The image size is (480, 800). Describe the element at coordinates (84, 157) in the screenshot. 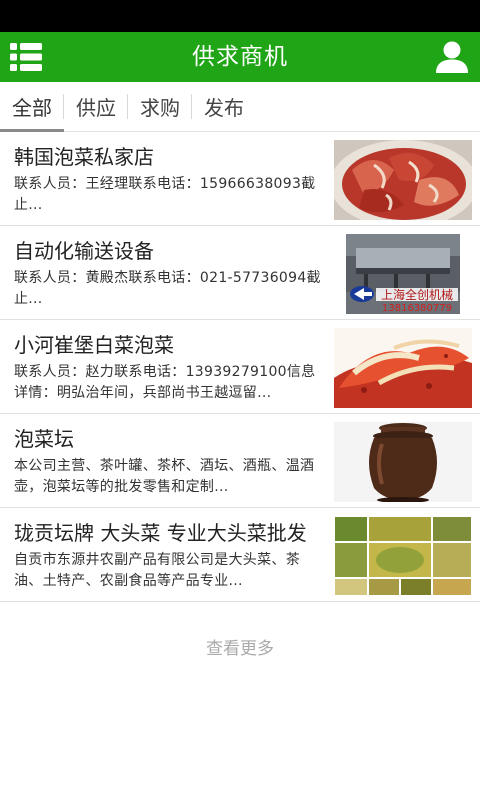

I see `item-title: 韩国泡菜私家店` at that location.